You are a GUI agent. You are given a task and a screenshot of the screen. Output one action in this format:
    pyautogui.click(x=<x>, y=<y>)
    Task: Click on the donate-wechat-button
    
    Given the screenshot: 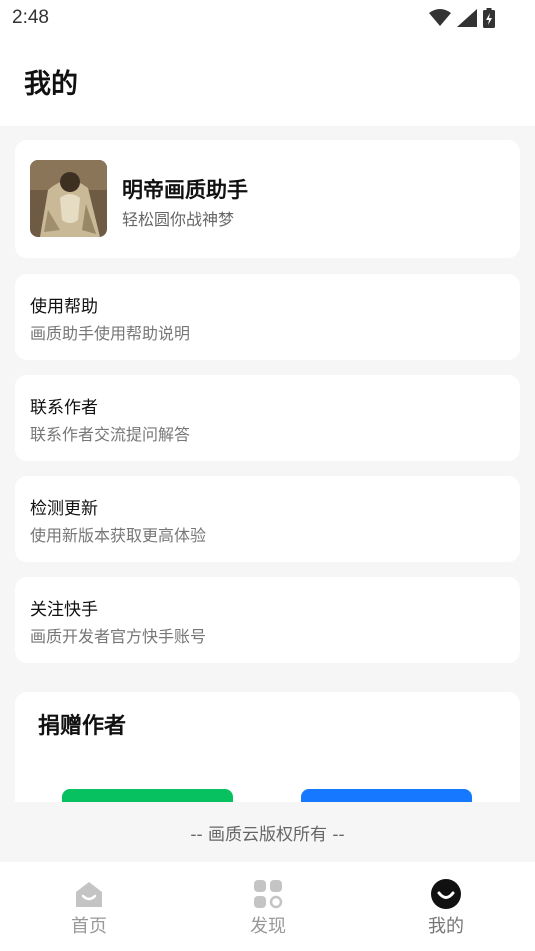 What is the action you would take?
    pyautogui.click(x=147, y=795)
    